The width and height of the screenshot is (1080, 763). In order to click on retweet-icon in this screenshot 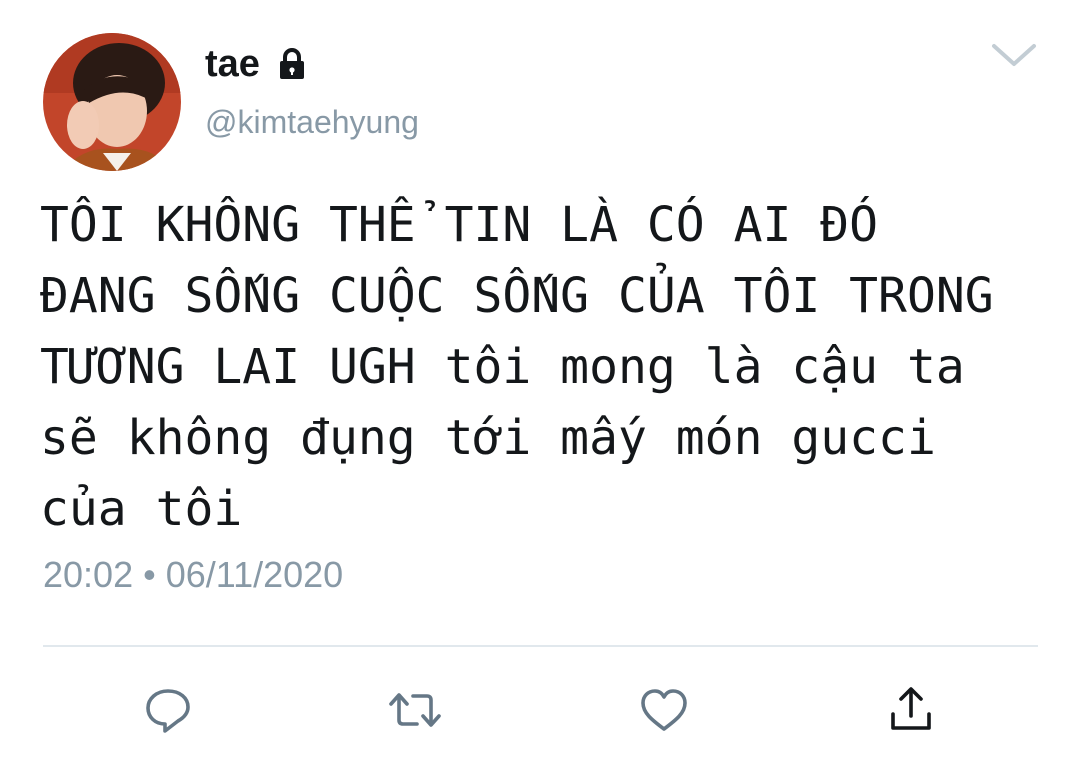, I will do `click(415, 710)`.